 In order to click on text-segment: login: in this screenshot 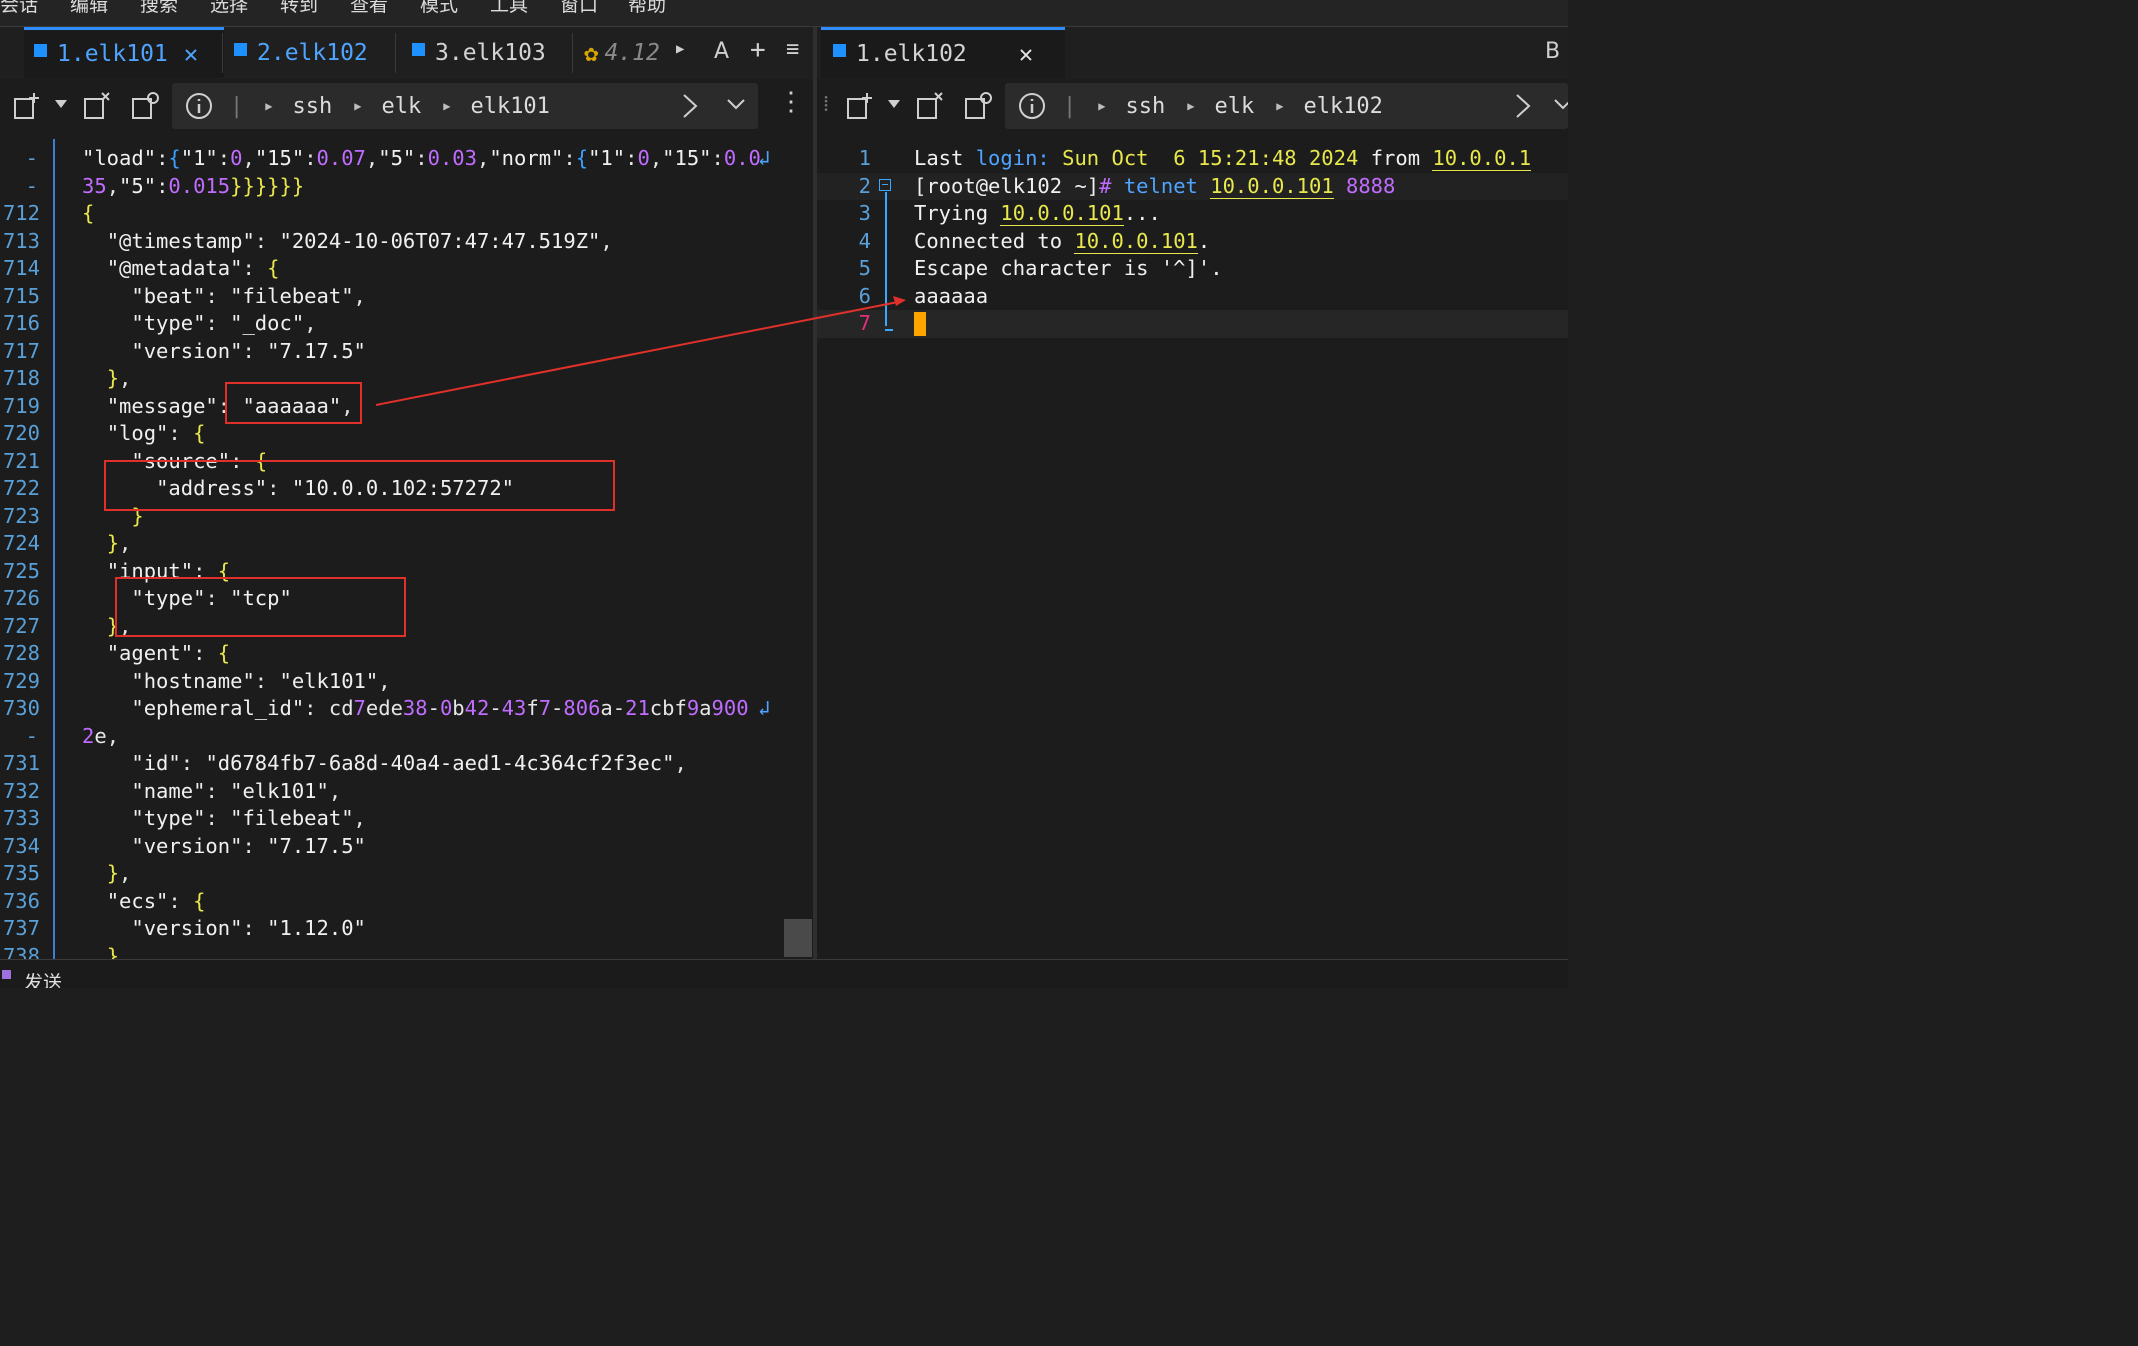, I will do `click(1012, 158)`.